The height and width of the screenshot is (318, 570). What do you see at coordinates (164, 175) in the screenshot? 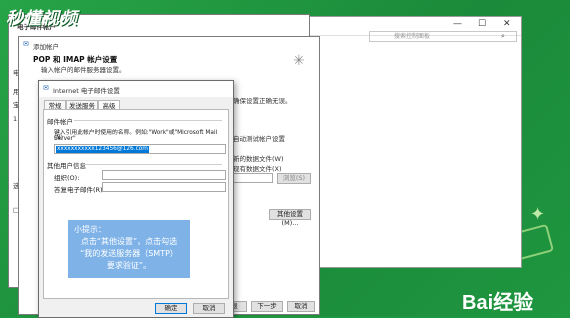
I see `organization-input` at bounding box center [164, 175].